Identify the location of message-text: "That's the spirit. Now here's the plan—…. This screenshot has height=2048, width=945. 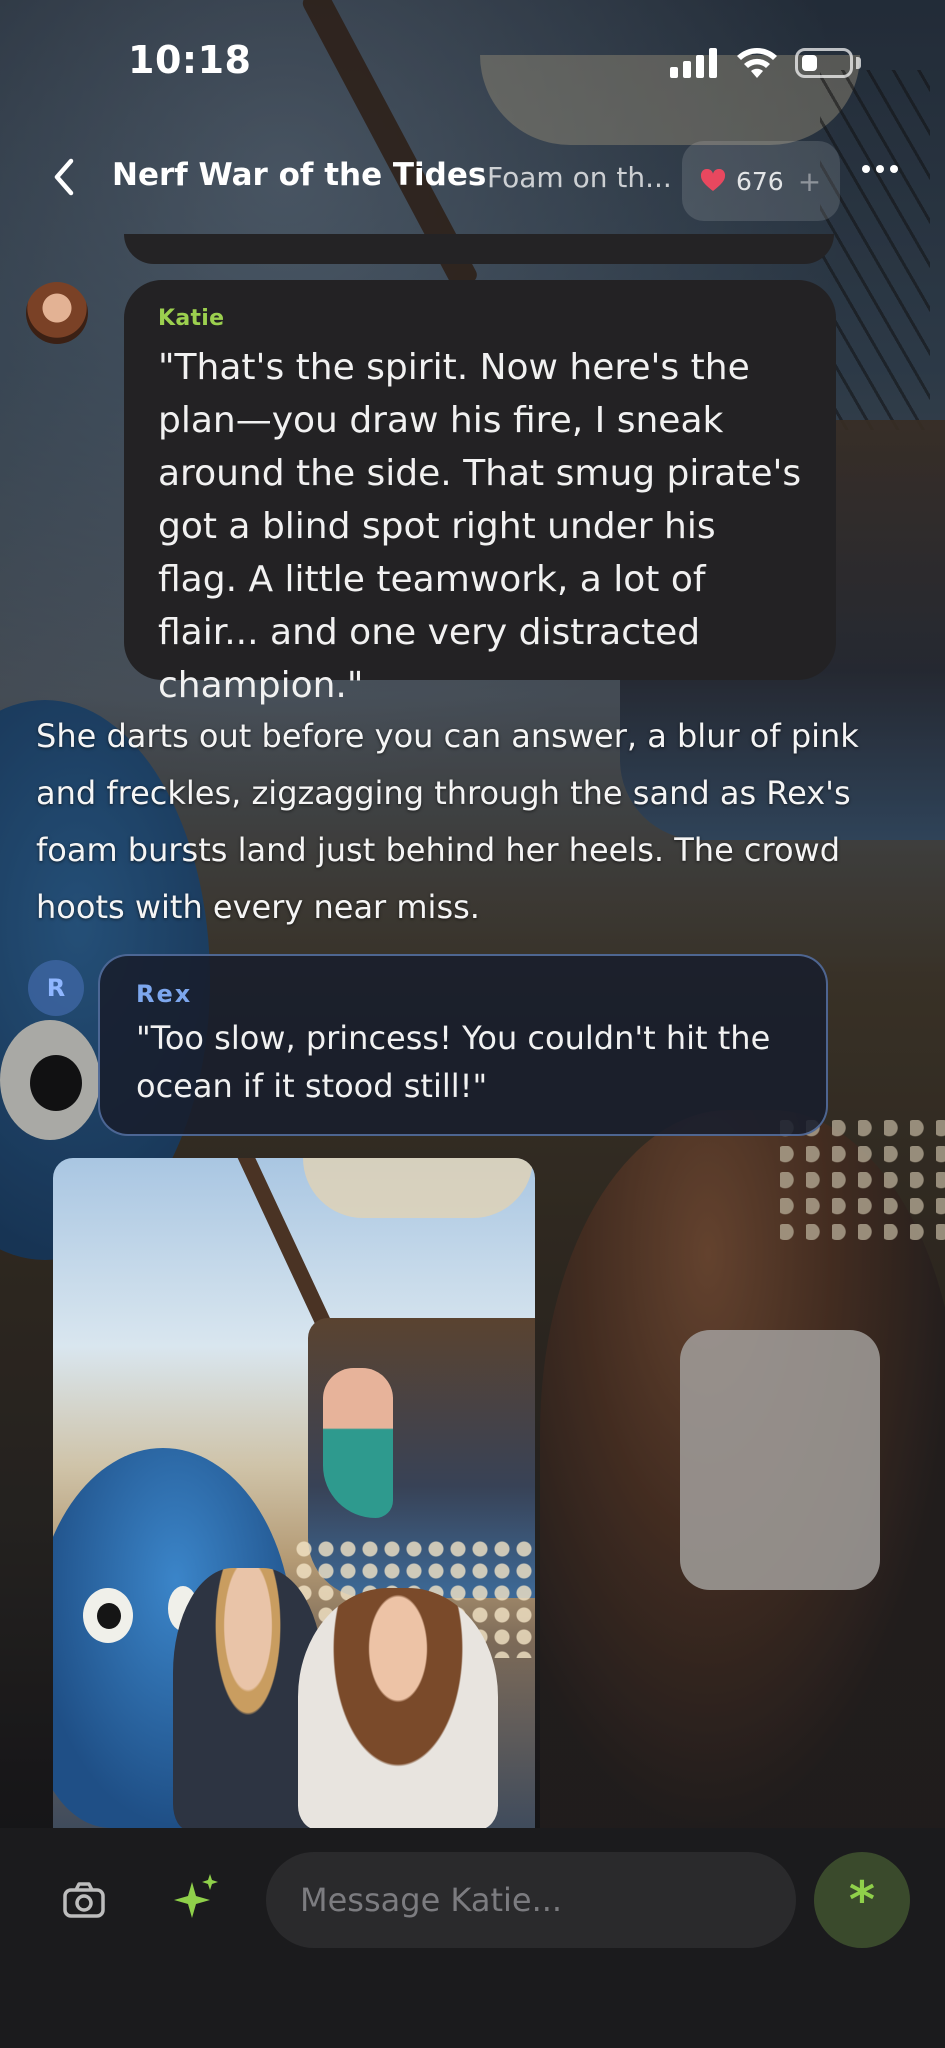
(480, 526).